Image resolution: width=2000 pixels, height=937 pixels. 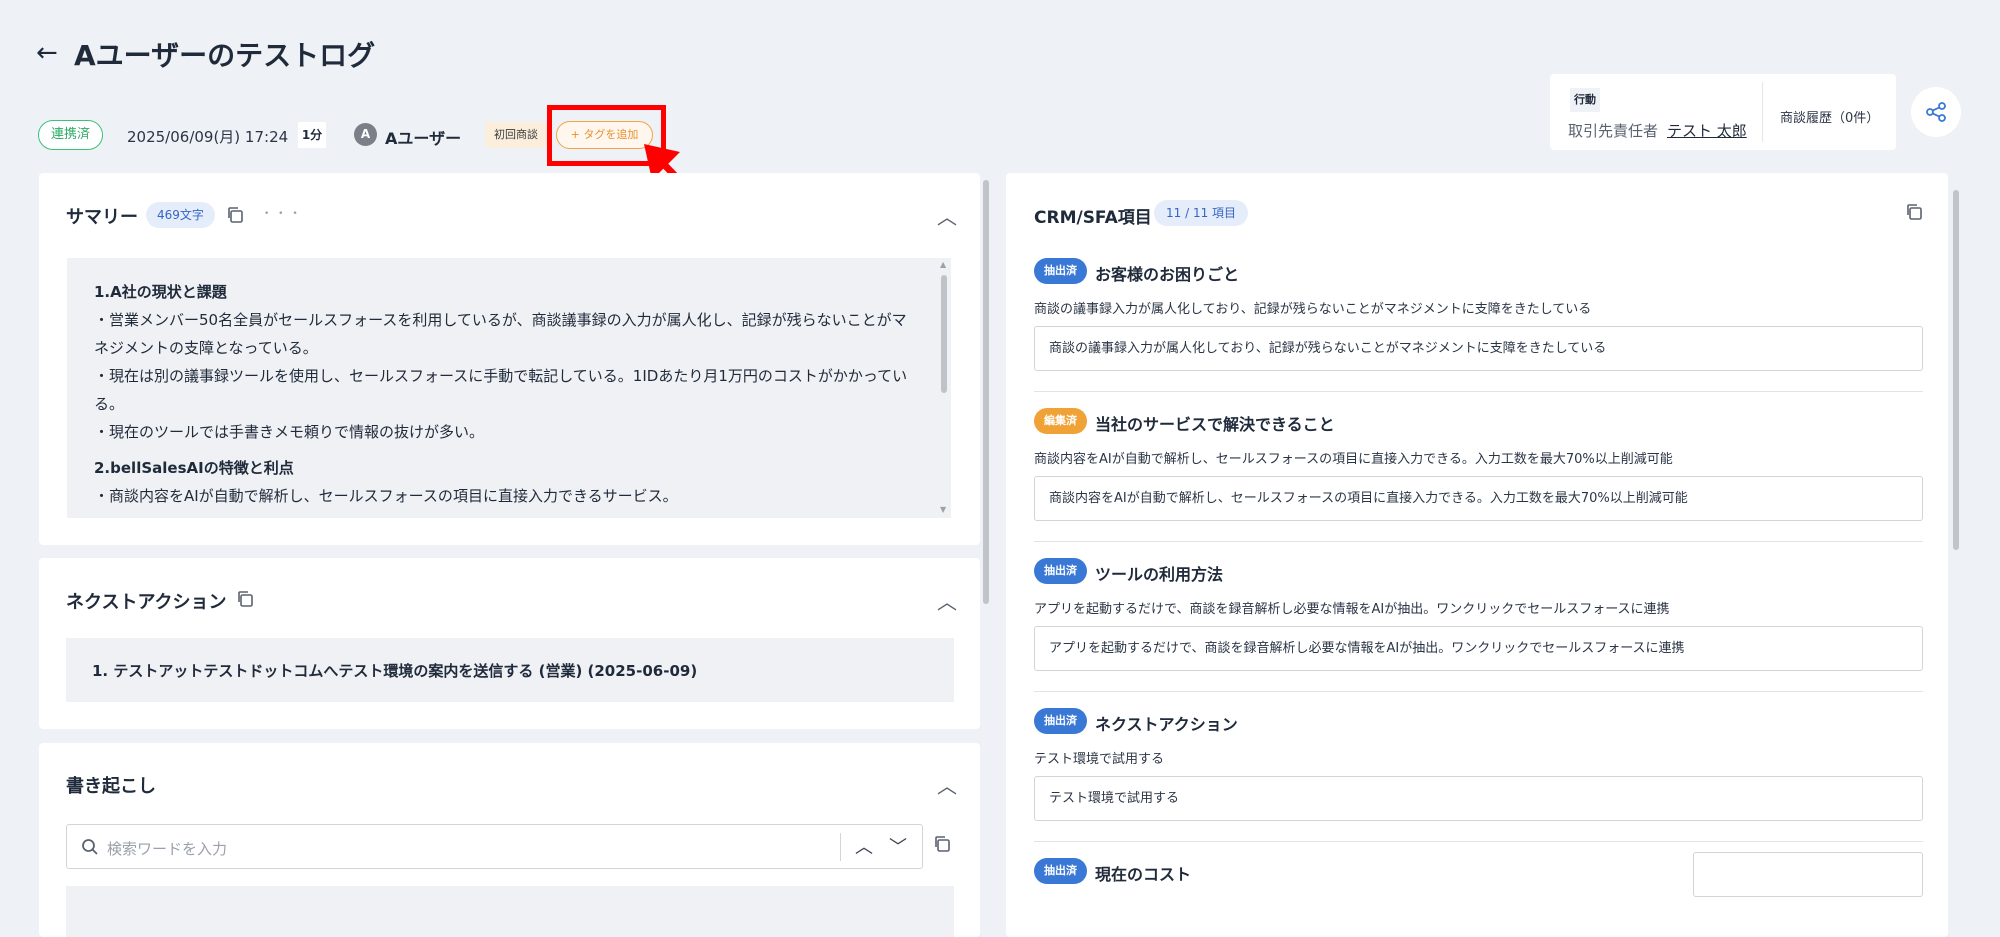 What do you see at coordinates (516, 135) in the screenshot?
I see `tag-chip: 初回商談` at bounding box center [516, 135].